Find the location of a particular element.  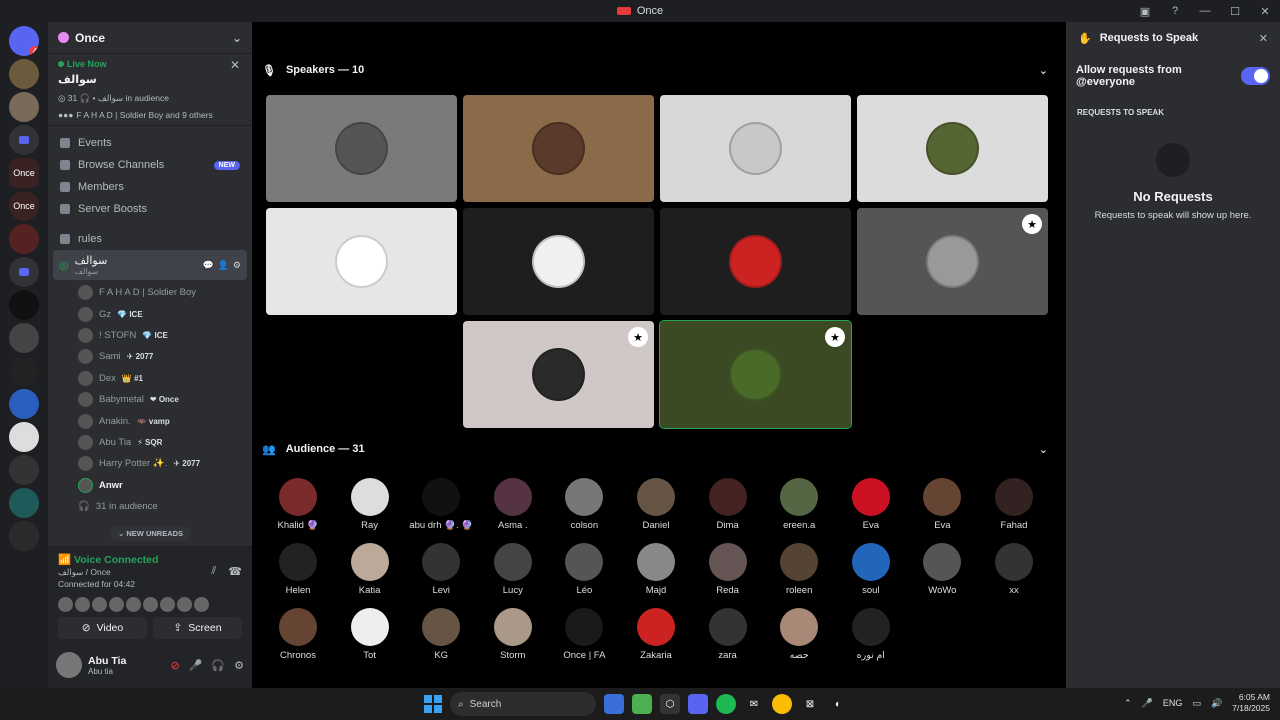

windows-start-icon is located at coordinates (433, 704).